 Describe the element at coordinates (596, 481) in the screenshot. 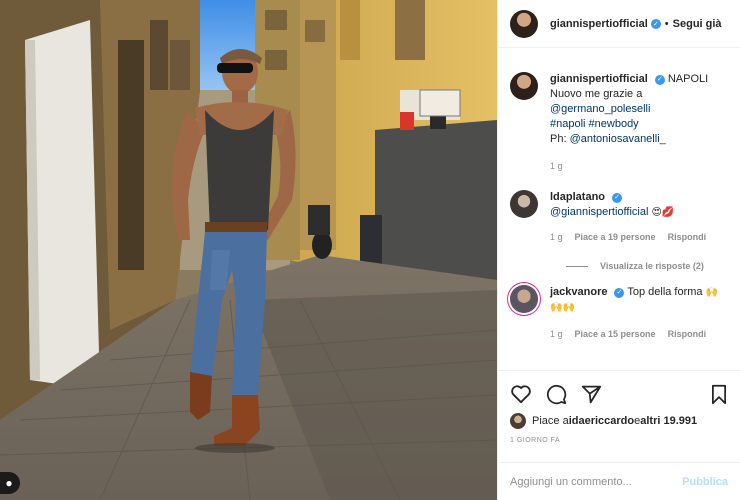

I see `comment-input` at that location.